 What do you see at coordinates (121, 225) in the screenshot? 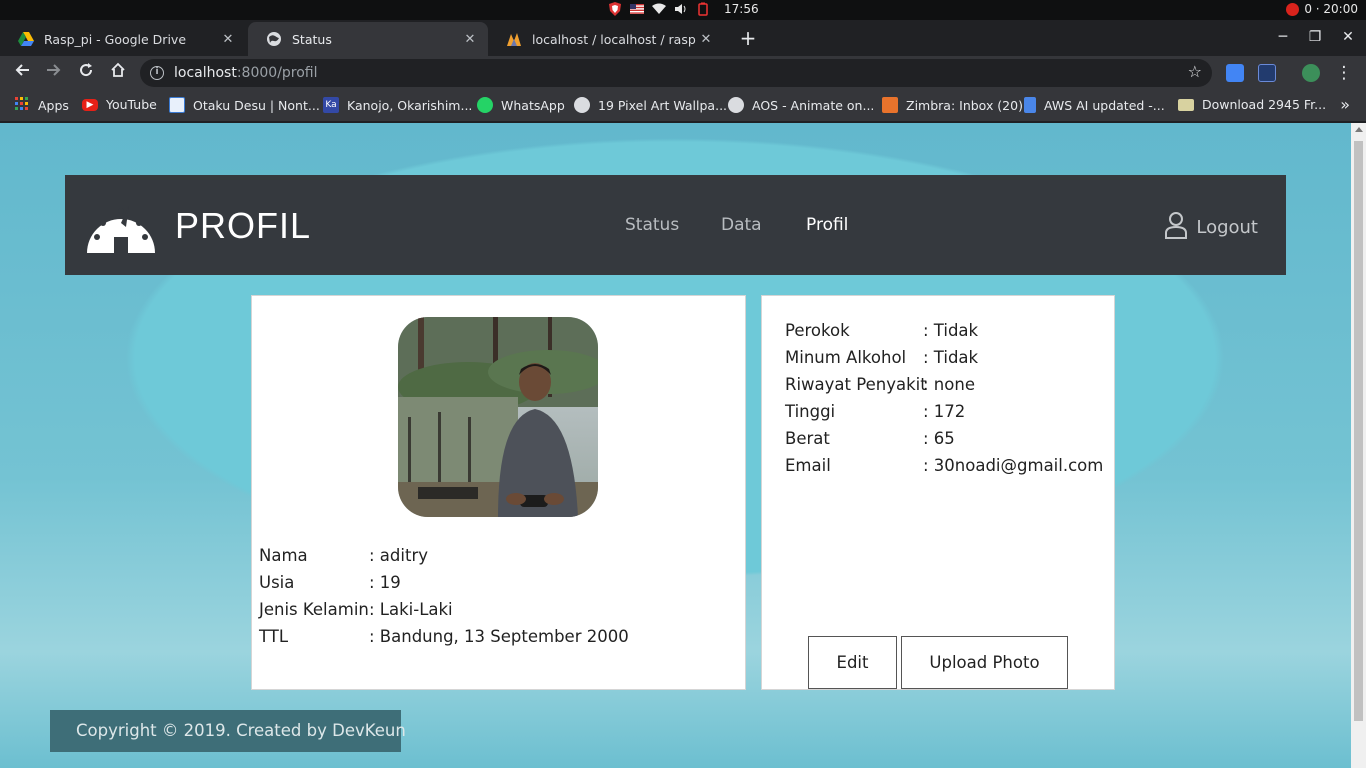
I see `speedometer-logo-icon` at bounding box center [121, 225].